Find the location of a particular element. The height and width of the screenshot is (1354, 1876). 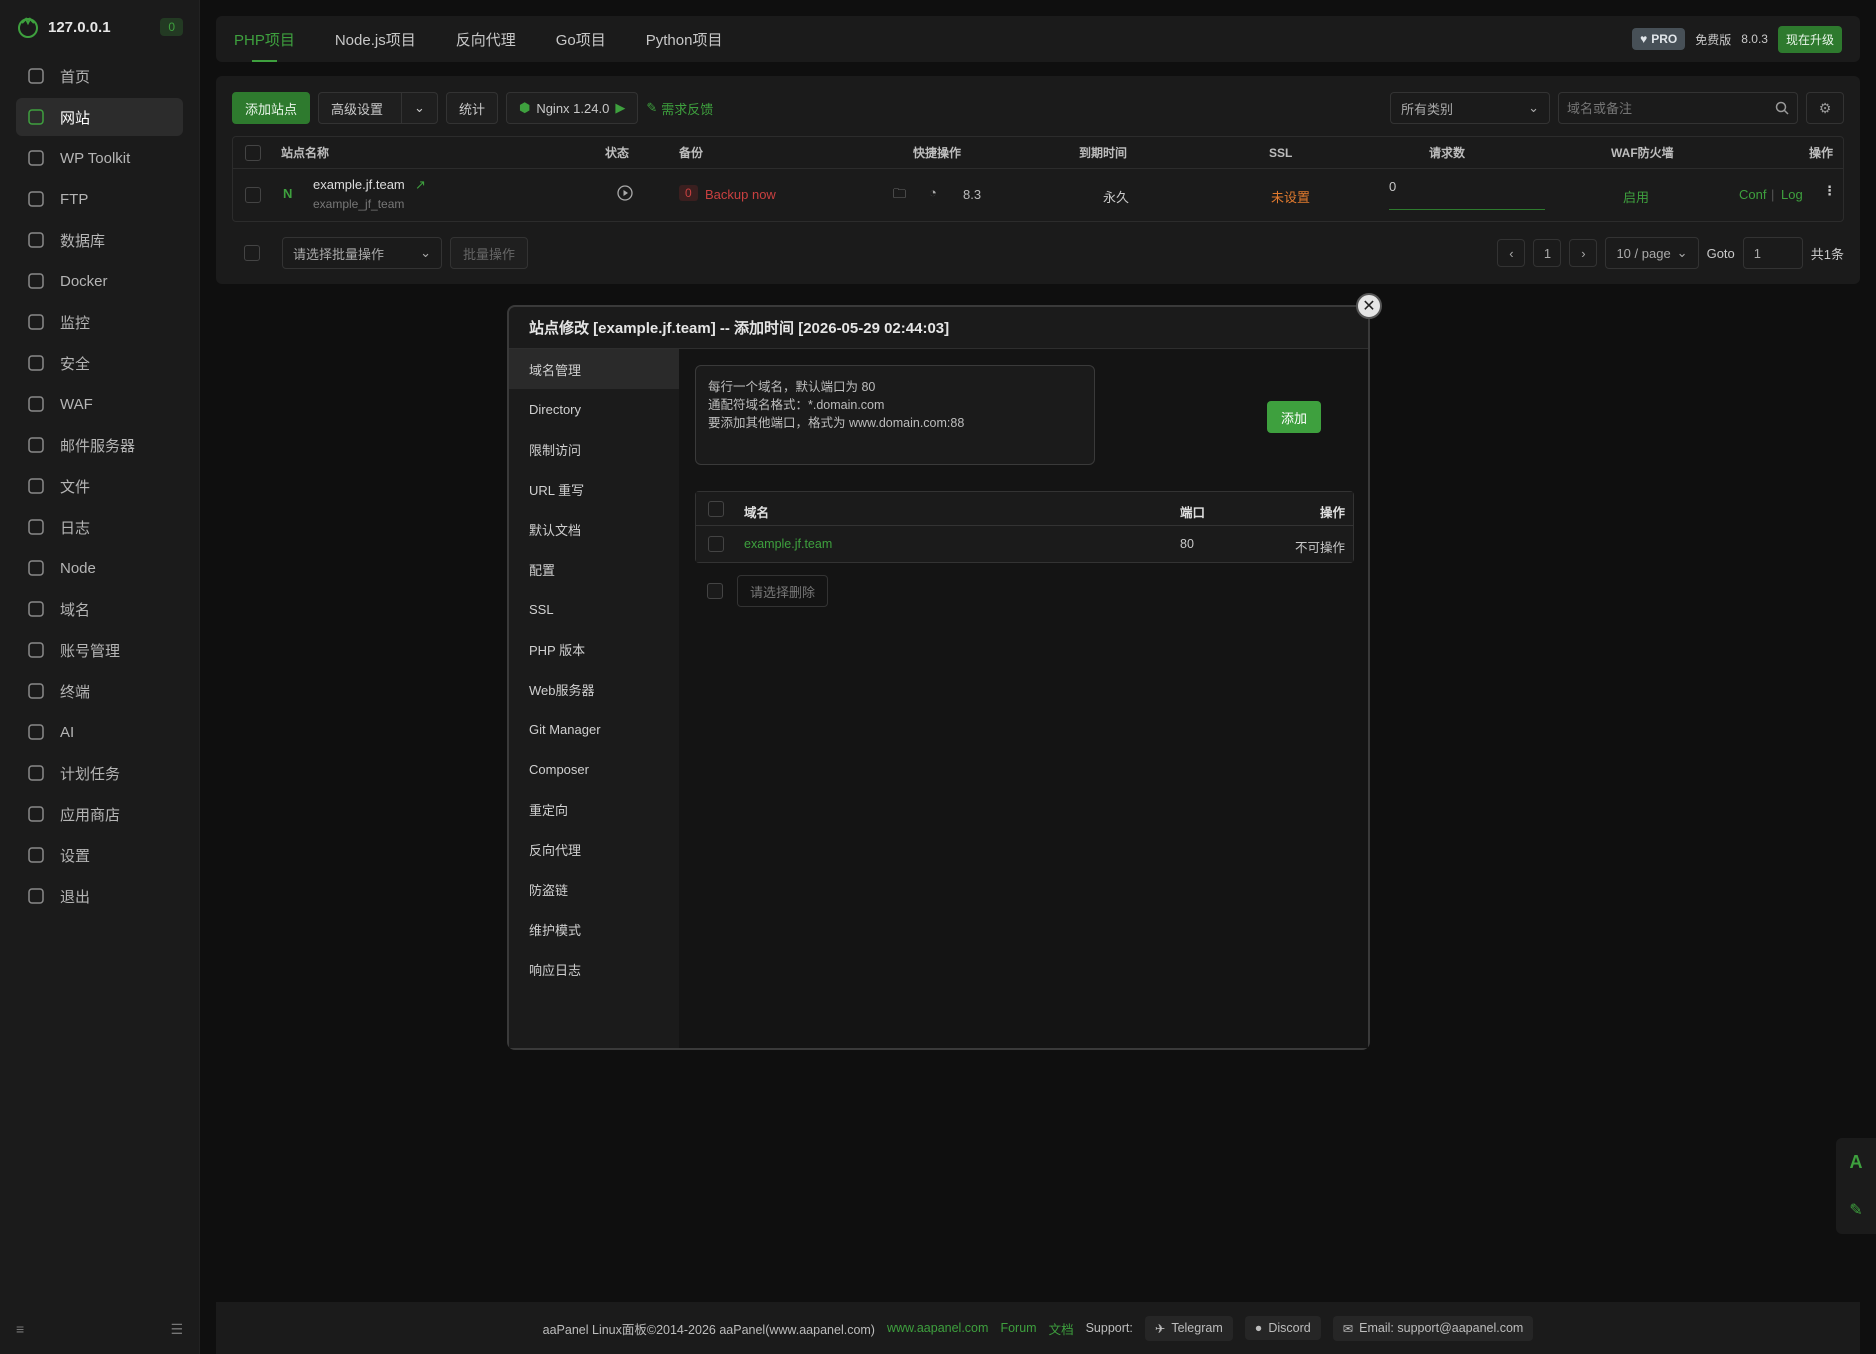

next-page-icon: › is located at coordinates (1583, 253).